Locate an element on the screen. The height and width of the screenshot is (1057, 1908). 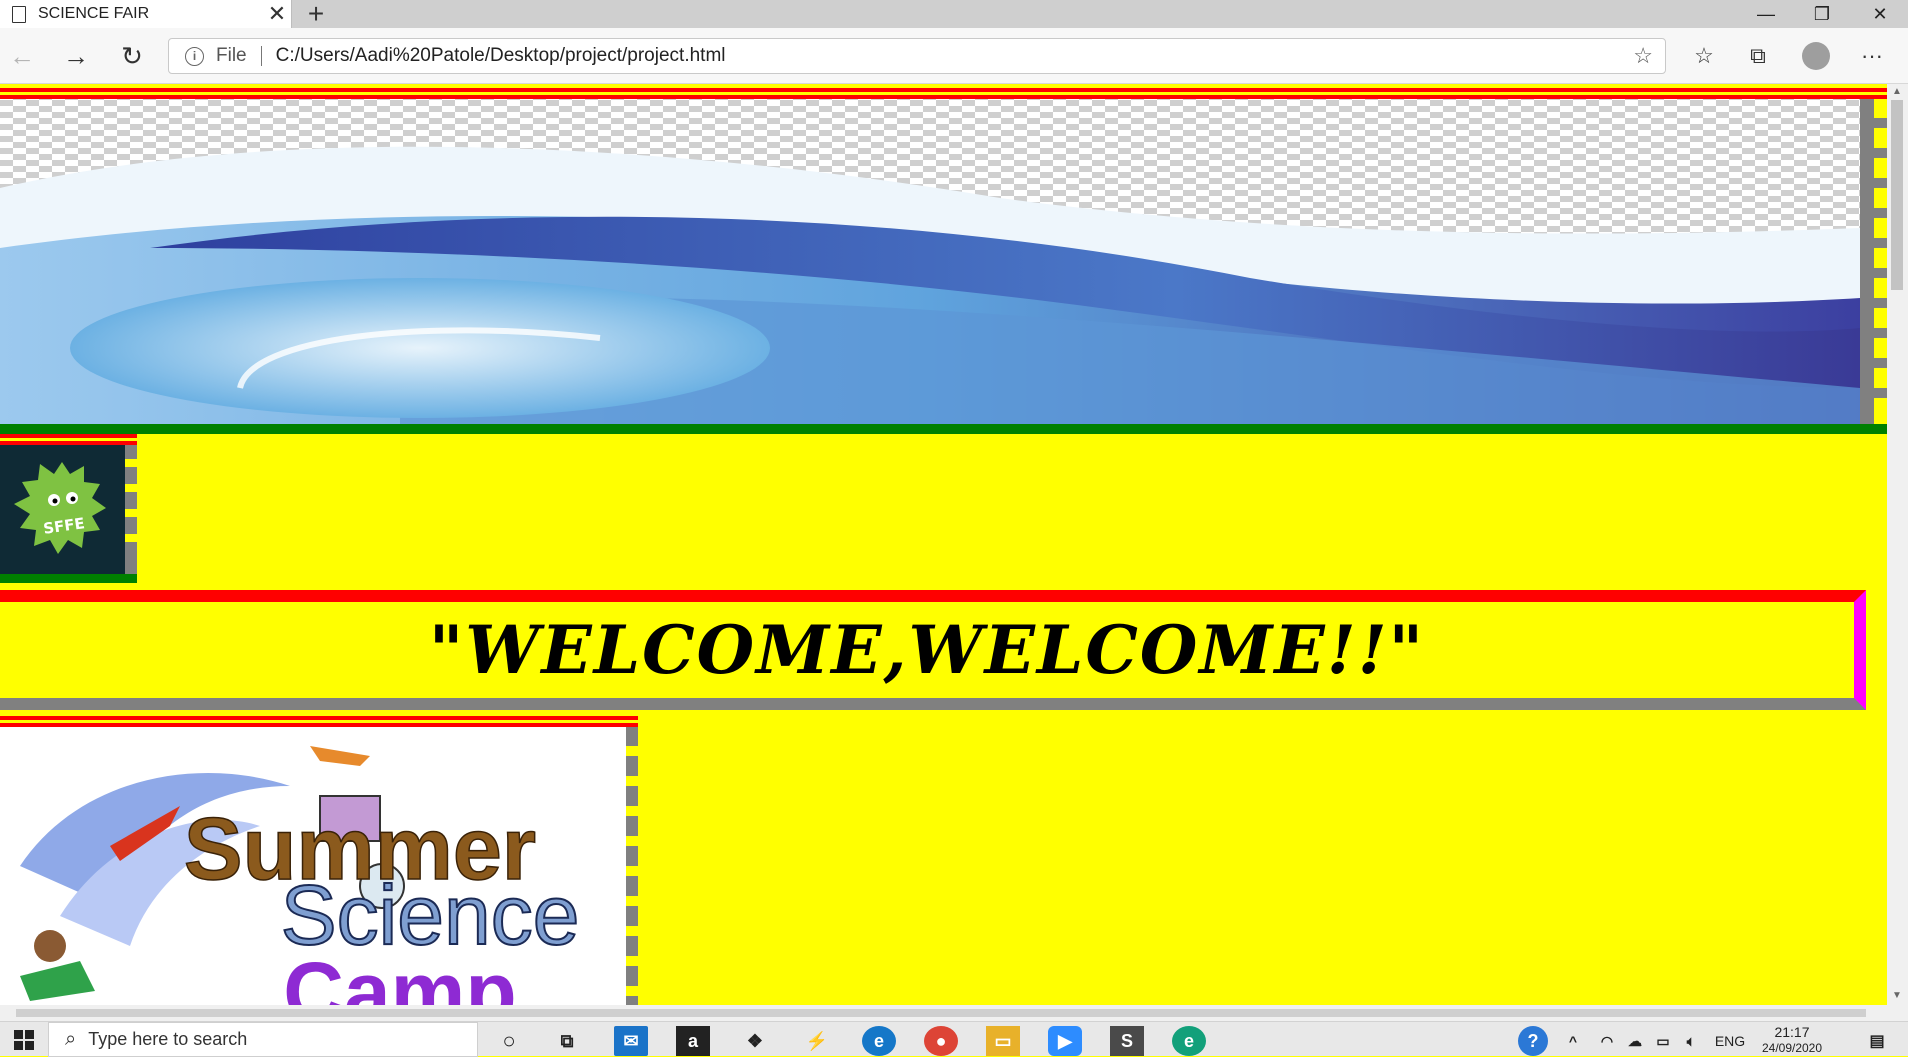
amazon-icon: a is located at coordinates (693, 1041).